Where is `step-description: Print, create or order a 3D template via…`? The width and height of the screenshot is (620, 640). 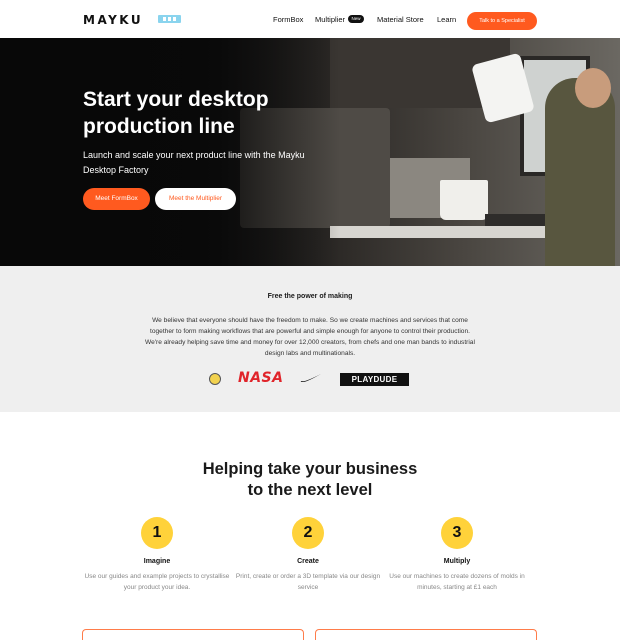
step-description: Print, create or order a 3D template via… is located at coordinates (308, 582).